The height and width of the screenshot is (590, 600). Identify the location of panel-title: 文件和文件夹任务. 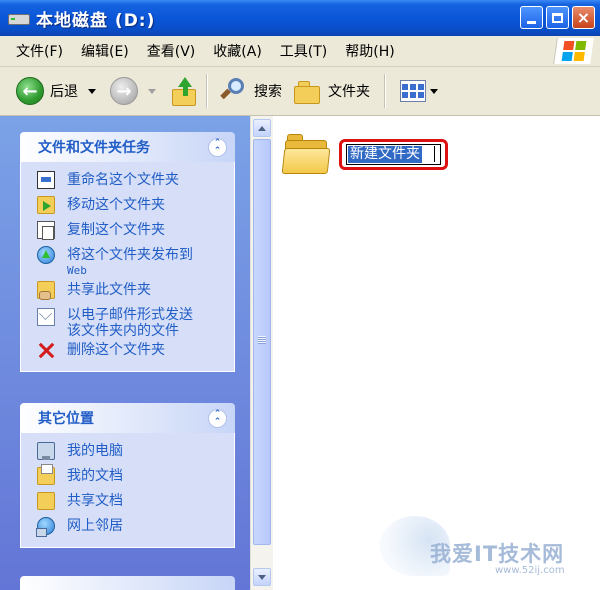
(94, 148).